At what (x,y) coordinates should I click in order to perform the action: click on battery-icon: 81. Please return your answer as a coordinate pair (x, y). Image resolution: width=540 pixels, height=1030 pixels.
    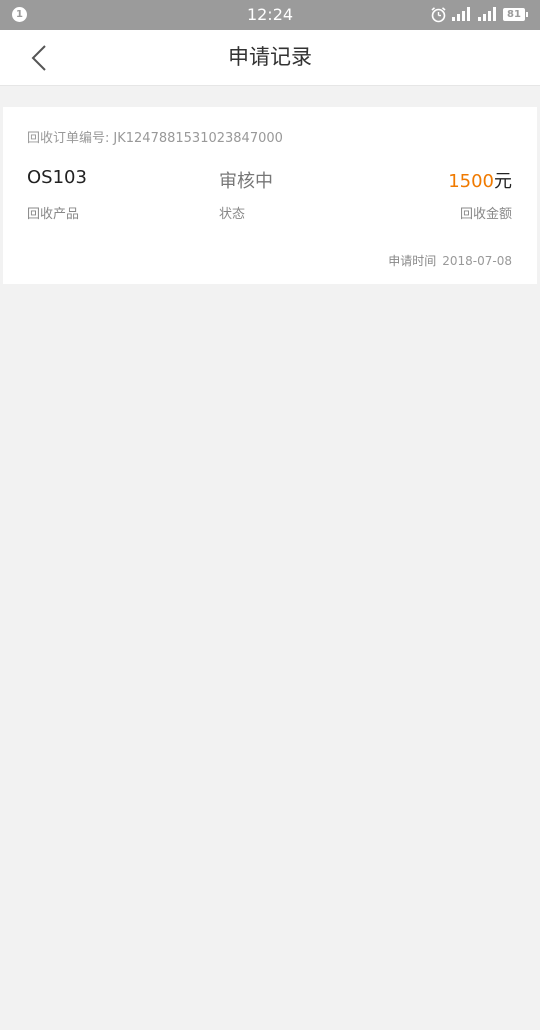
    Looking at the image, I should click on (515, 14).